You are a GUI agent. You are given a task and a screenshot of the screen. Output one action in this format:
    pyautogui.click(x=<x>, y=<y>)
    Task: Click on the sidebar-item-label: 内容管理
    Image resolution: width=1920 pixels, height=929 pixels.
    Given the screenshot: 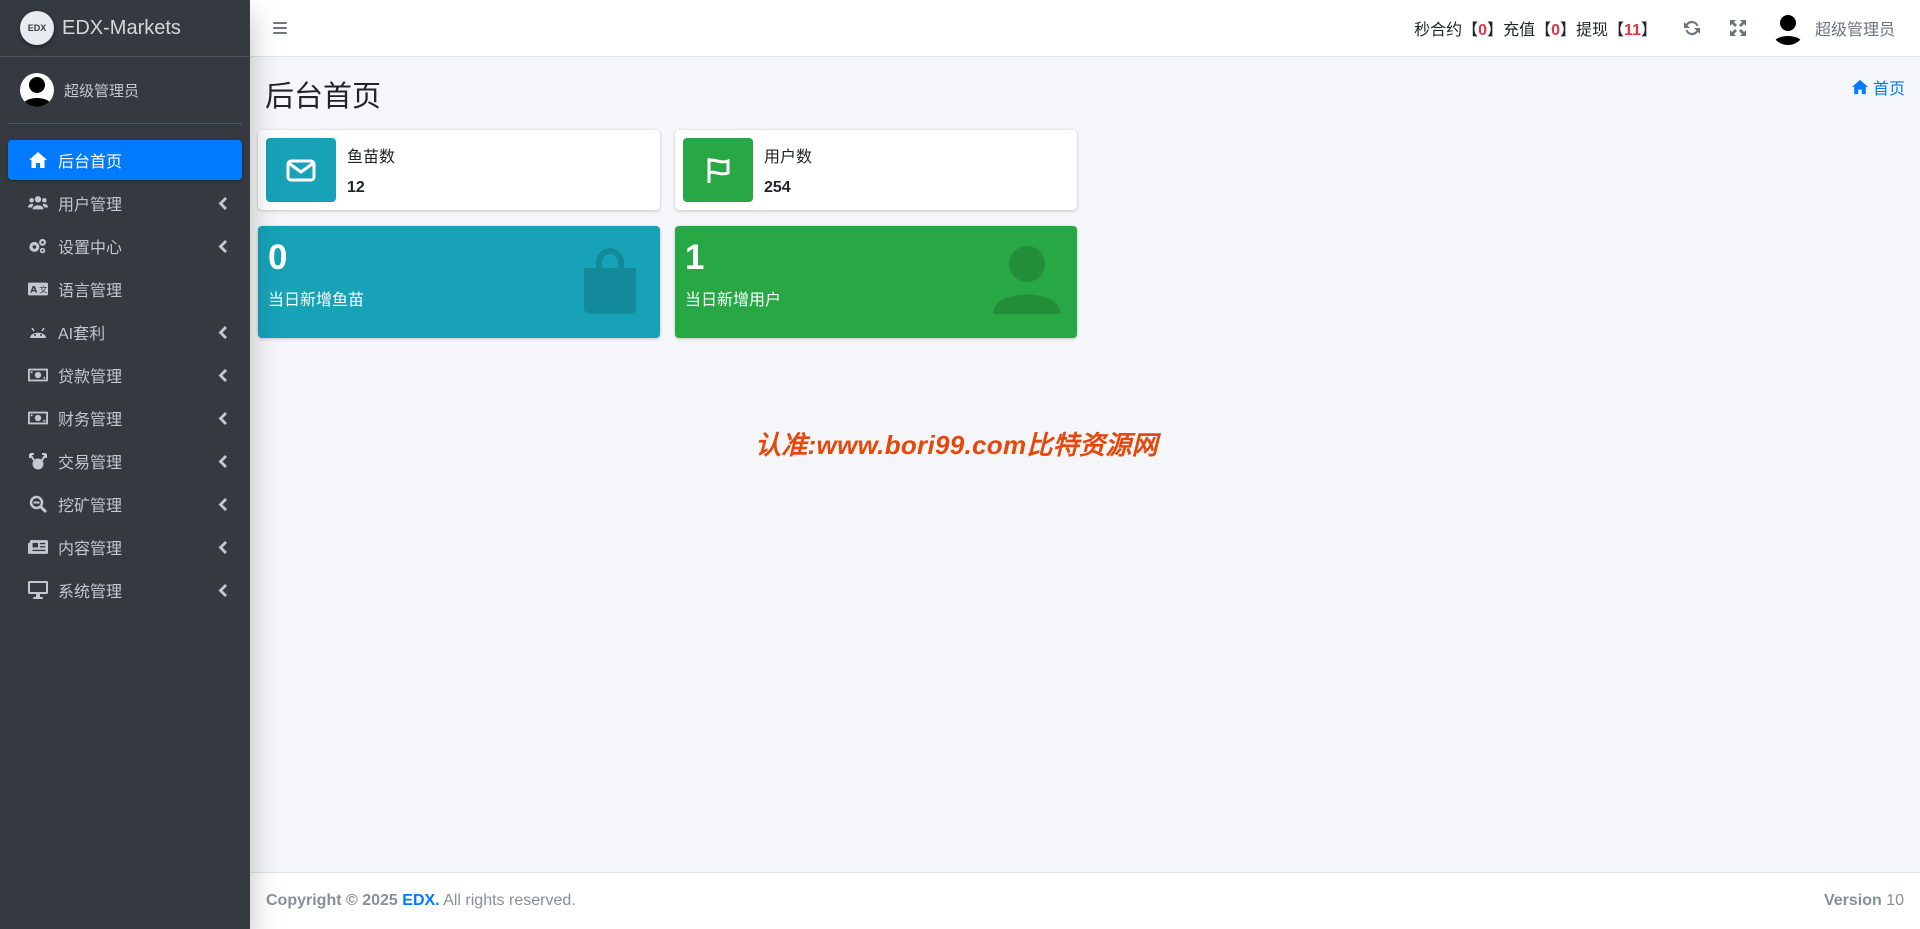 What is the action you would take?
    pyautogui.click(x=90, y=549)
    